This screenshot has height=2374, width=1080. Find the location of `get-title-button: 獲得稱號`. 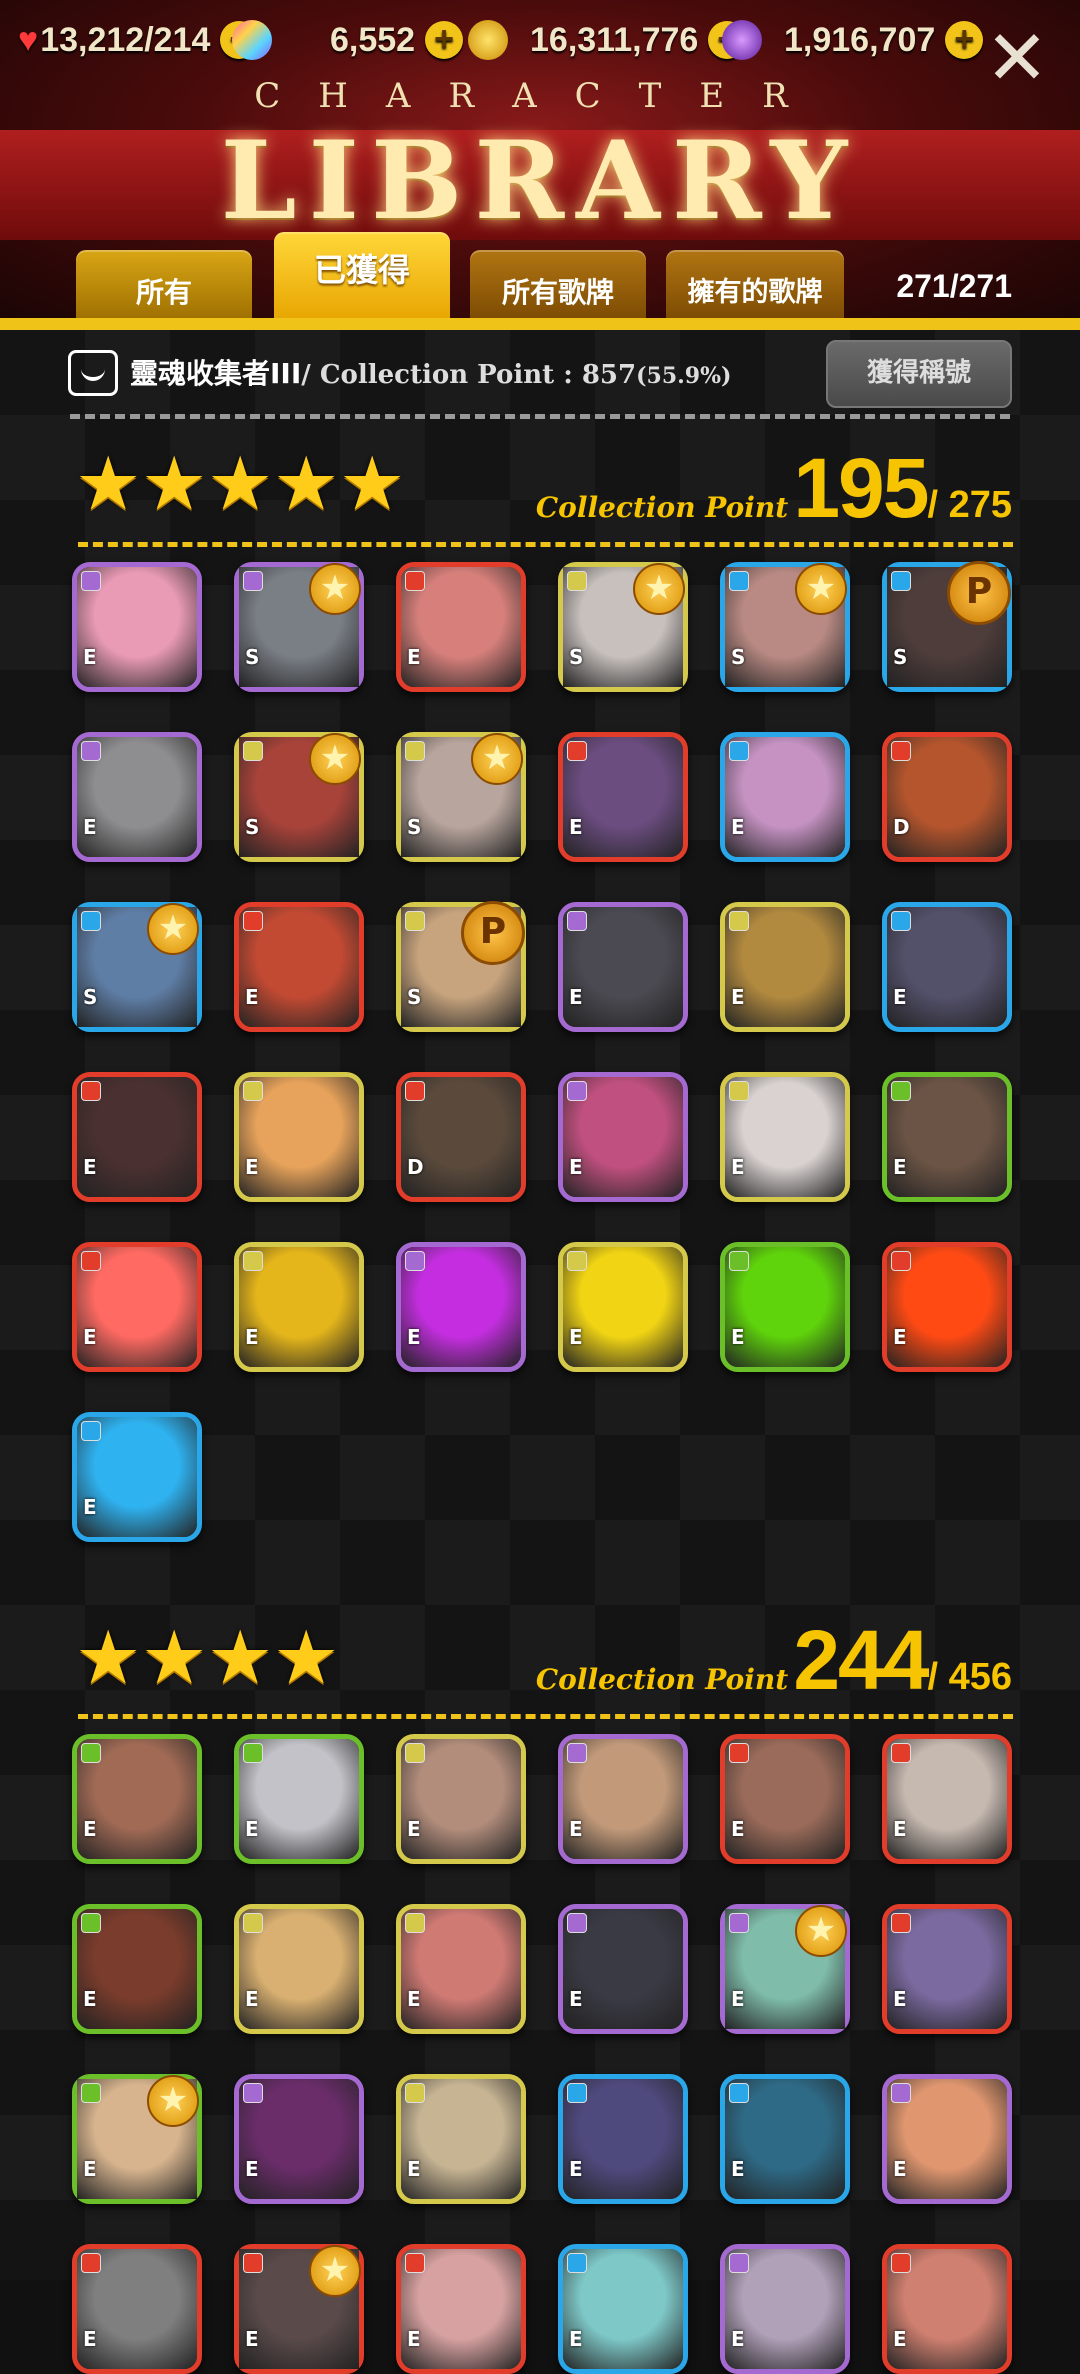

get-title-button: 獲得稱號 is located at coordinates (919, 374).